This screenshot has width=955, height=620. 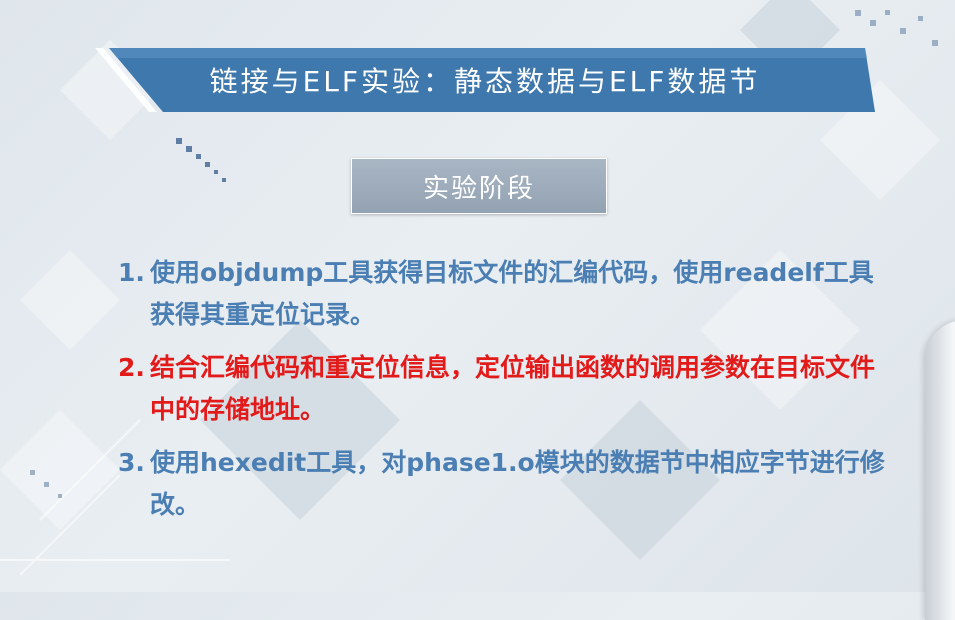 What do you see at coordinates (131, 367) in the screenshot?
I see `step-number: 2.` at bounding box center [131, 367].